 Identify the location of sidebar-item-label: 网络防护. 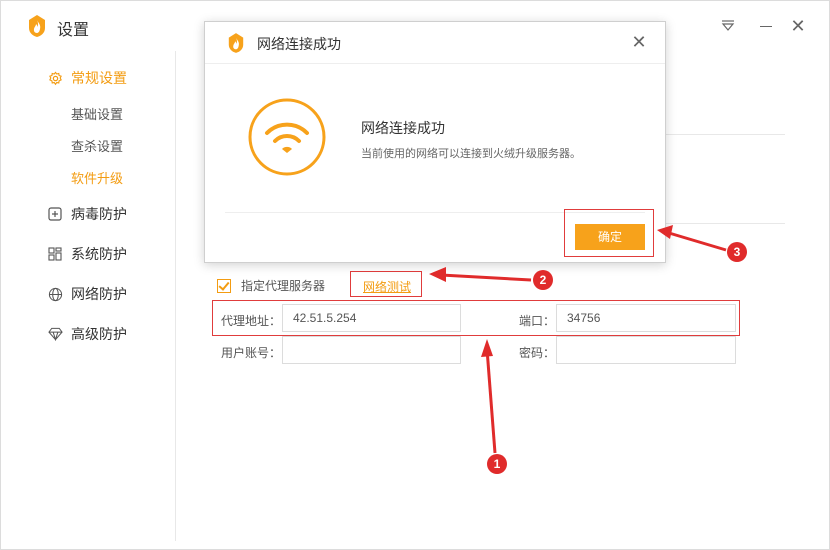
(99, 294).